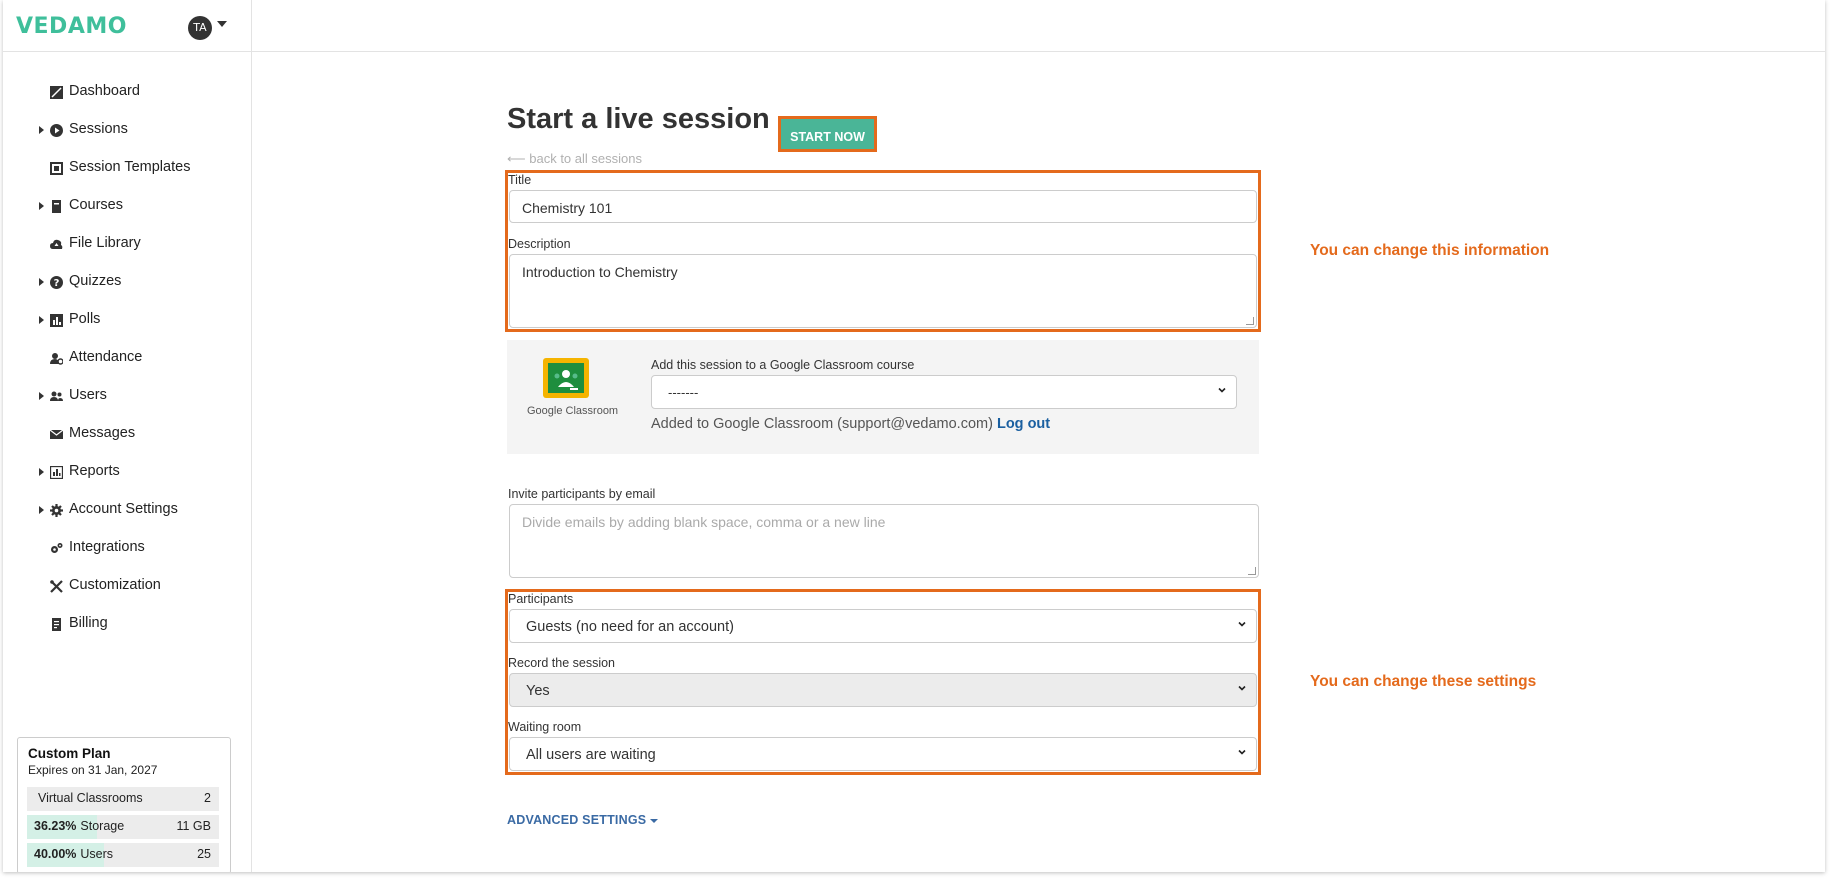 The height and width of the screenshot is (880, 1830). What do you see at coordinates (883, 754) in the screenshot?
I see `waiting-room-select: All users are waiting` at bounding box center [883, 754].